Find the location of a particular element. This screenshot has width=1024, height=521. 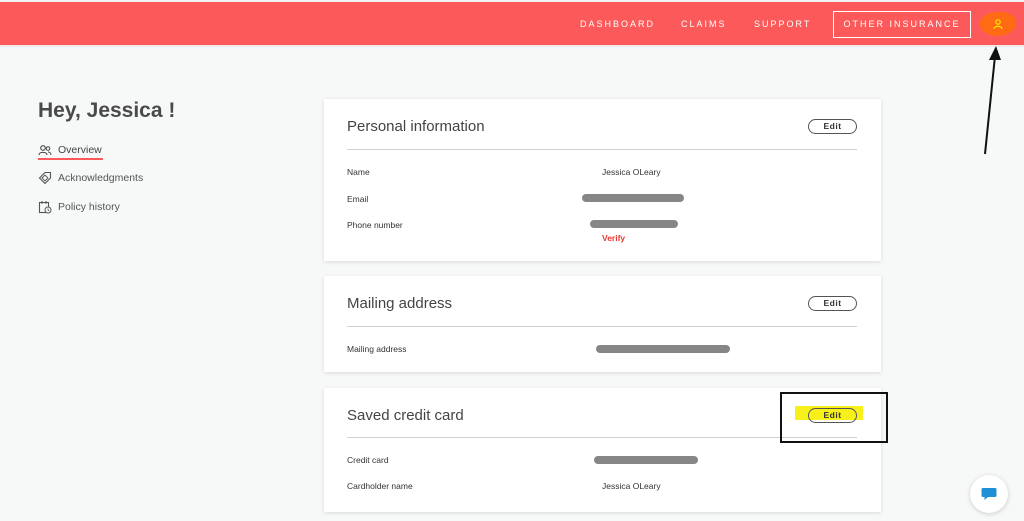

greeting-heading: Hey, Jessica ! is located at coordinates (107, 110).